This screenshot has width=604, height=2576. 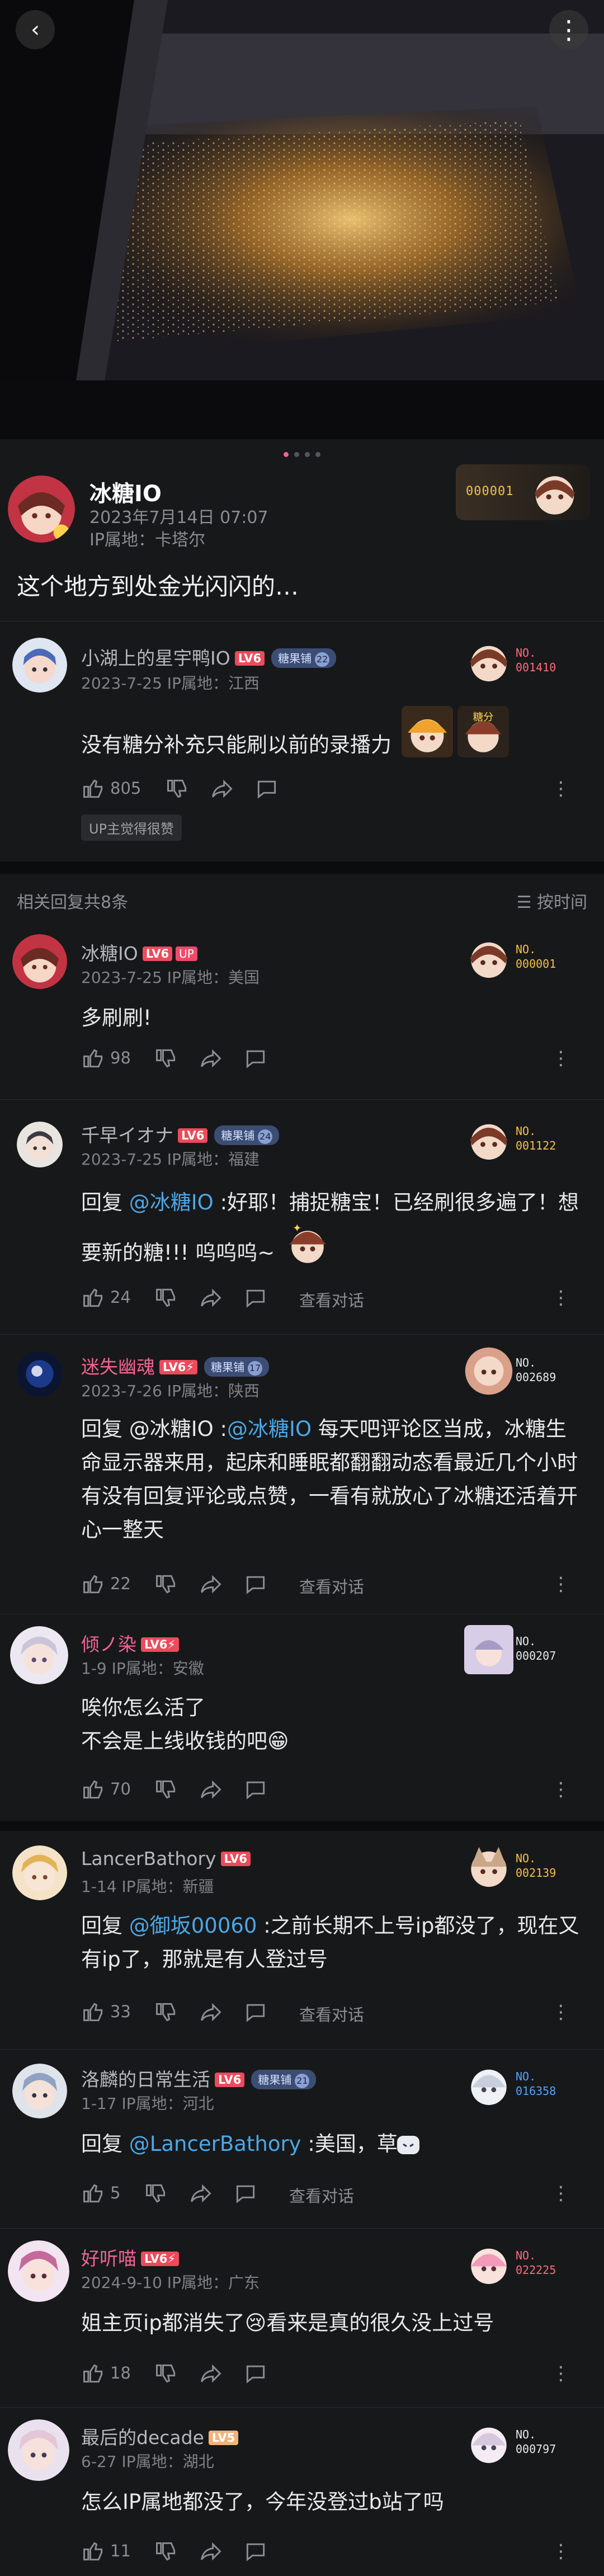 I want to click on commenter-name: 洛麟的日常生活 LV6 糖果铺 21, so click(x=199, y=2078).